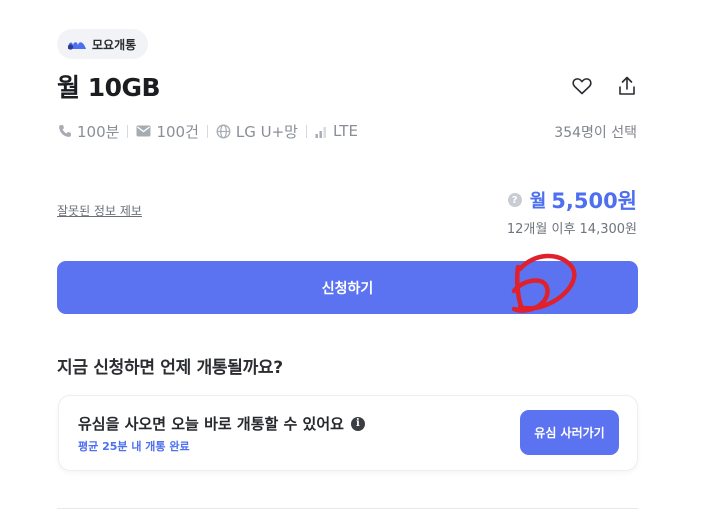 The width and height of the screenshot is (715, 516). What do you see at coordinates (114, 44) in the screenshot?
I see `brand-name: 모요개통` at bounding box center [114, 44].